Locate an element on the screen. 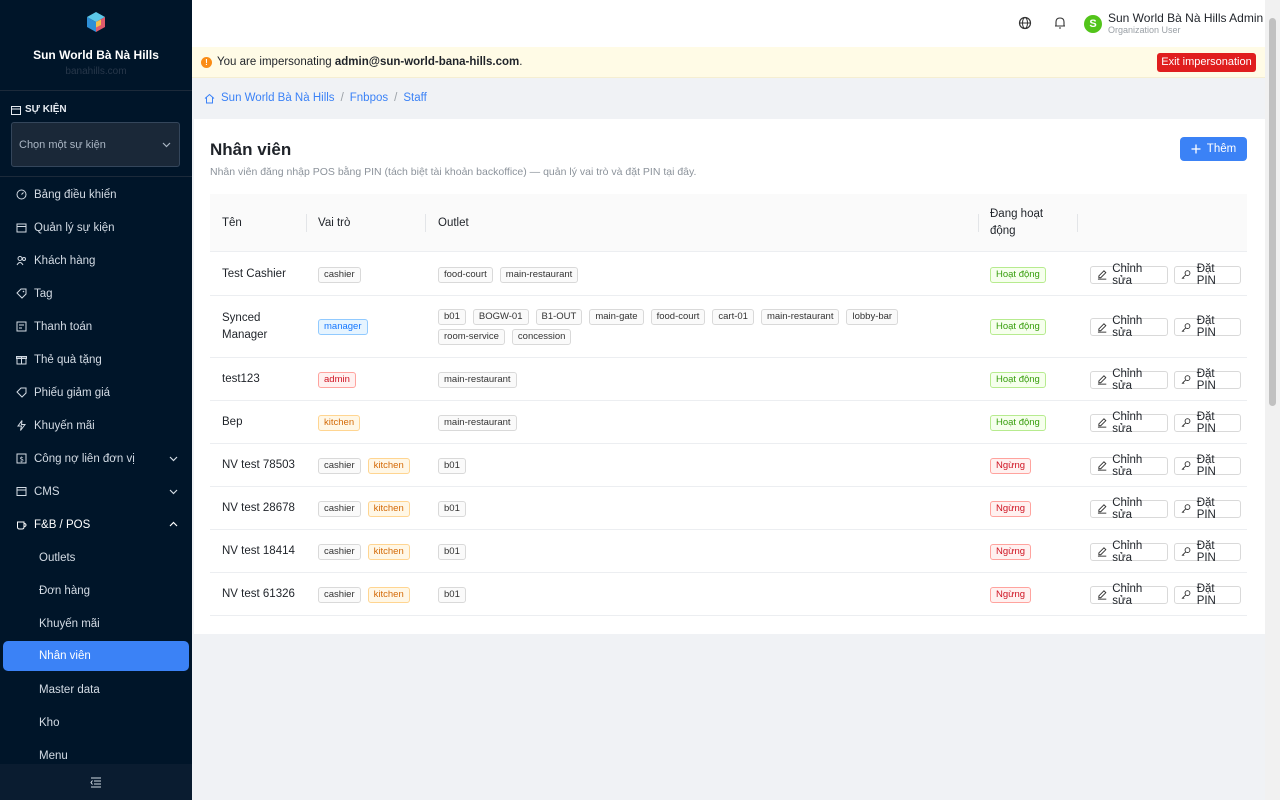 Image resolution: width=1280 pixels, height=800 pixels. sidebar-subitem-orders: Đơn hàng is located at coordinates (96, 590).